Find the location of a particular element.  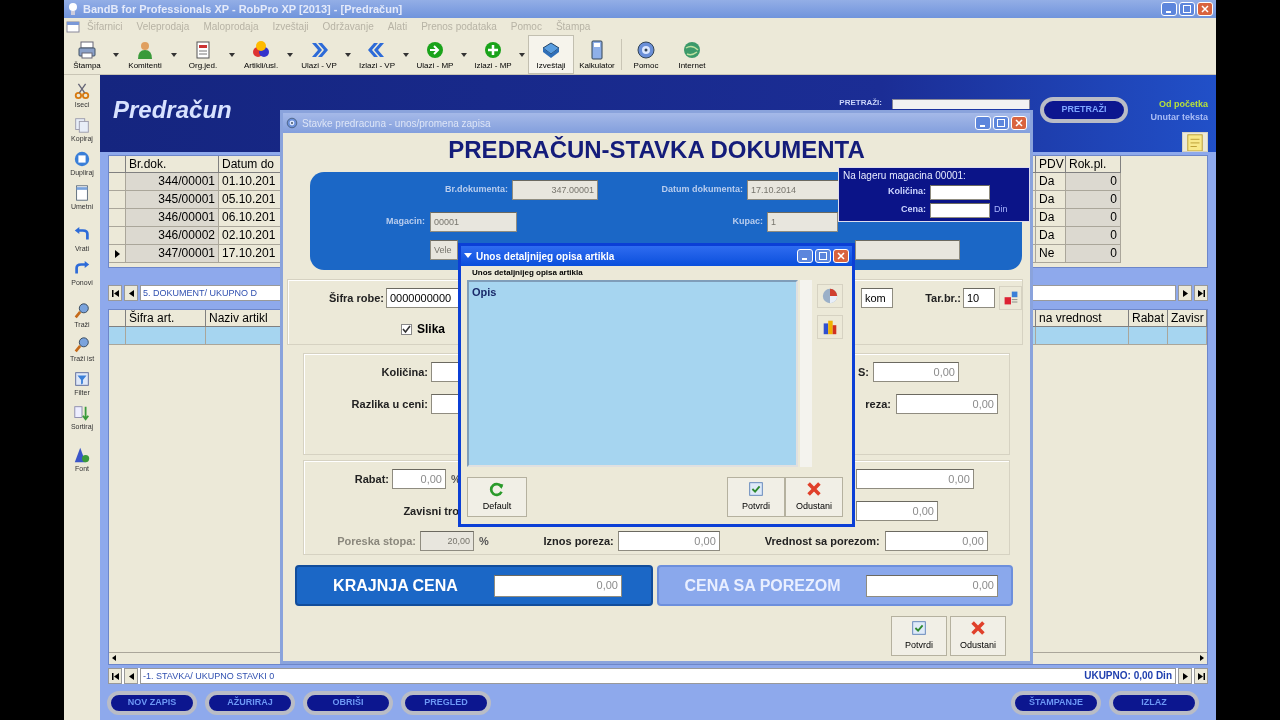

field-label: Razlika u ceni: is located at coordinates (389, 404).